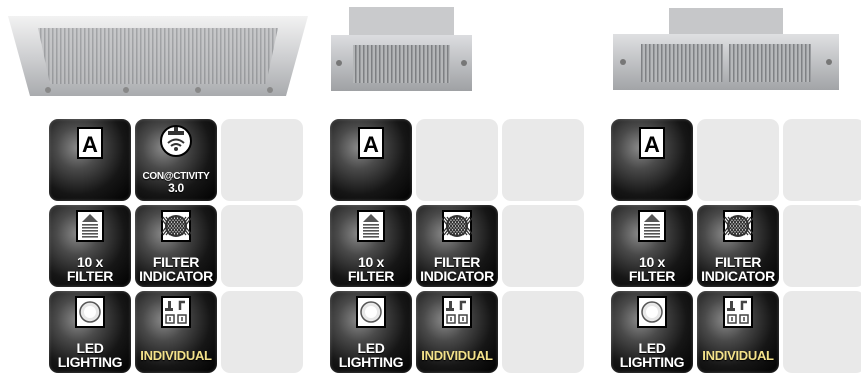 The width and height of the screenshot is (861, 373). I want to click on wifi-hood-icon, so click(176, 143).